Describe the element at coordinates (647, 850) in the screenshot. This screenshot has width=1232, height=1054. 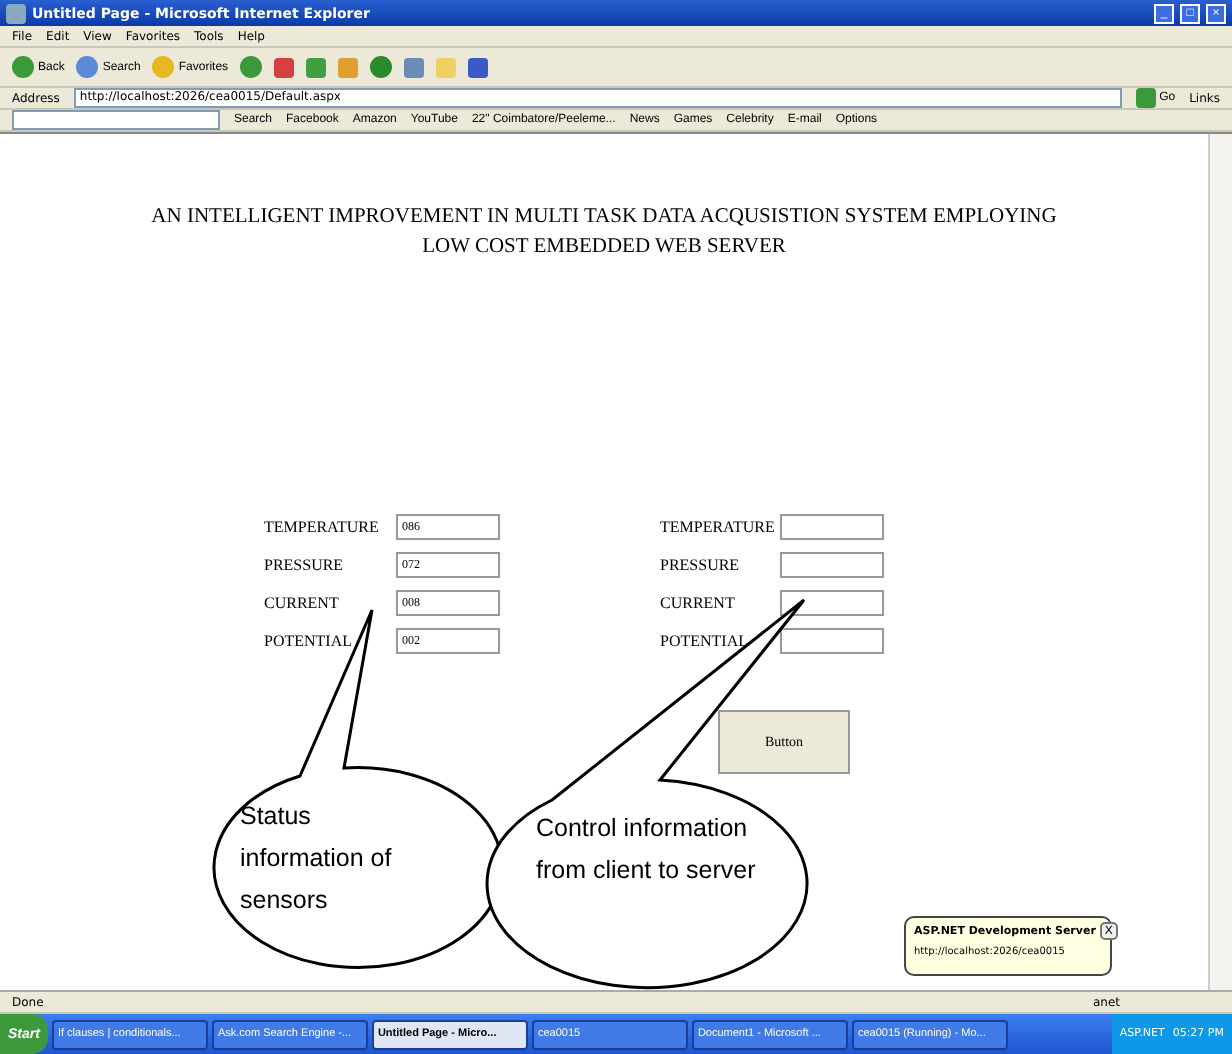
I see `callout-text: Control information from client to server` at that location.